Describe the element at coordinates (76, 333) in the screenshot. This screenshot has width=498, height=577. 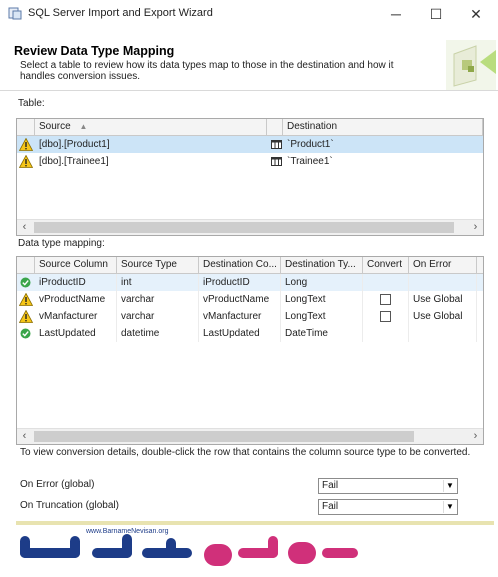
I see `mapping-source-column: LastUpdated` at that location.